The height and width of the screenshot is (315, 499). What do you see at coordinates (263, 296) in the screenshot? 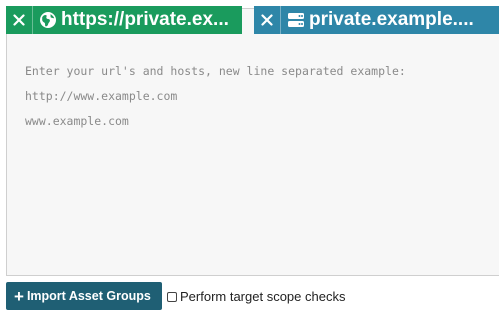
I see `scope-check-label: Perform target scope checks` at bounding box center [263, 296].